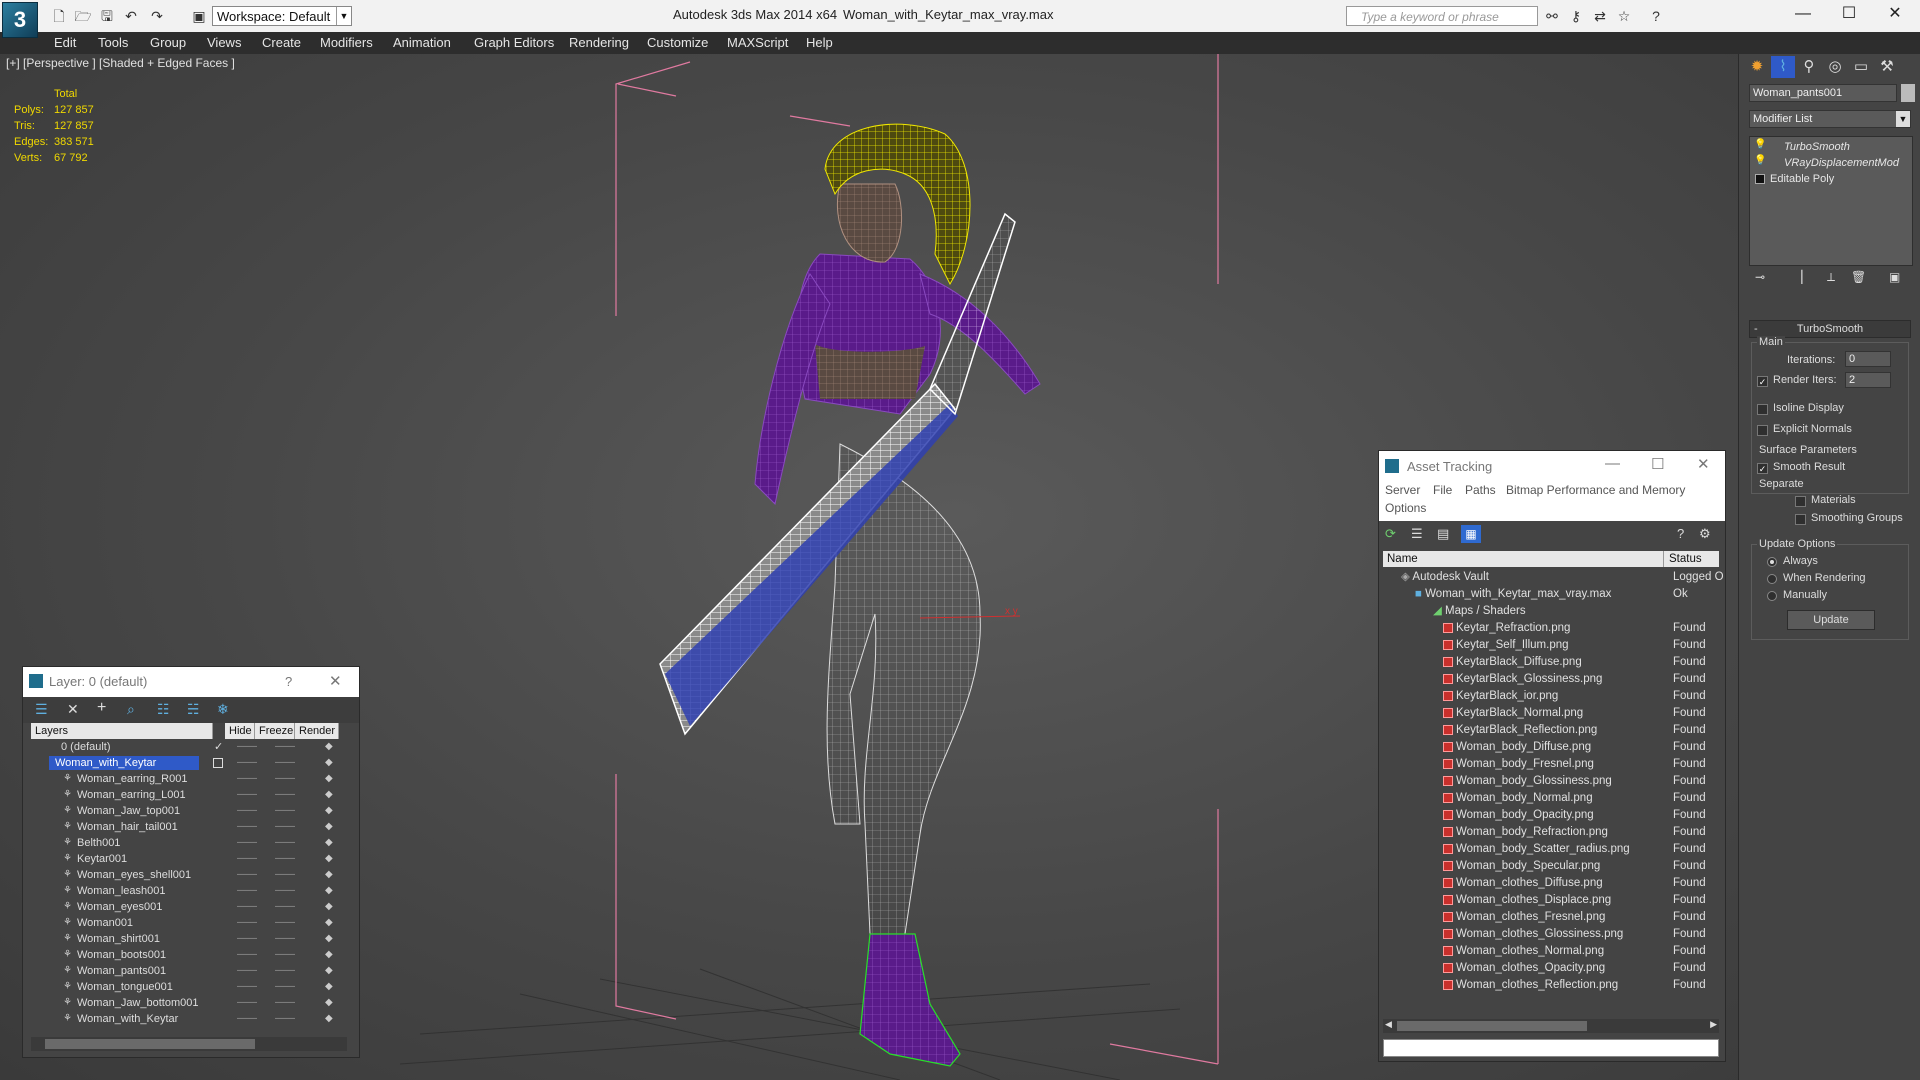  I want to click on menu-maxscript: MAXScript, so click(757, 43).